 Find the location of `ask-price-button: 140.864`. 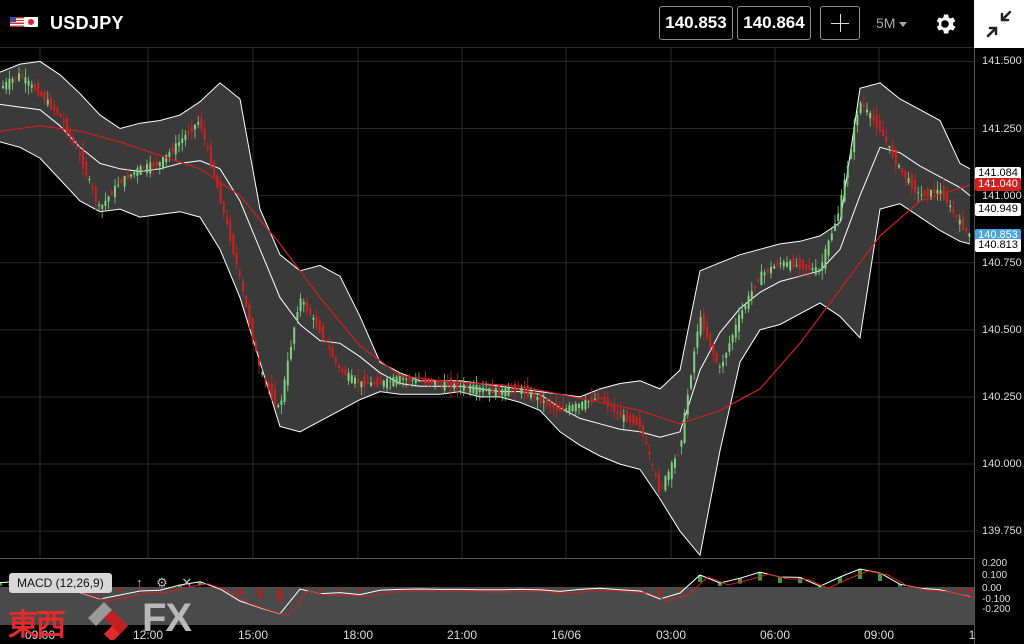

ask-price-button: 140.864 is located at coordinates (774, 23).